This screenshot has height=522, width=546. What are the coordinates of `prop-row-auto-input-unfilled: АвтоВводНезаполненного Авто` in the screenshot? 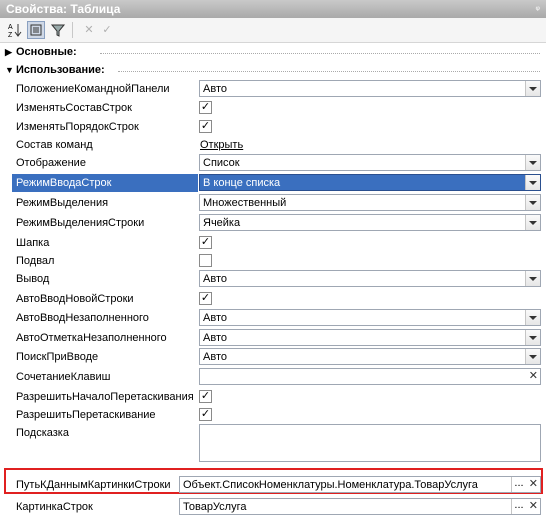 It's located at (273, 318).